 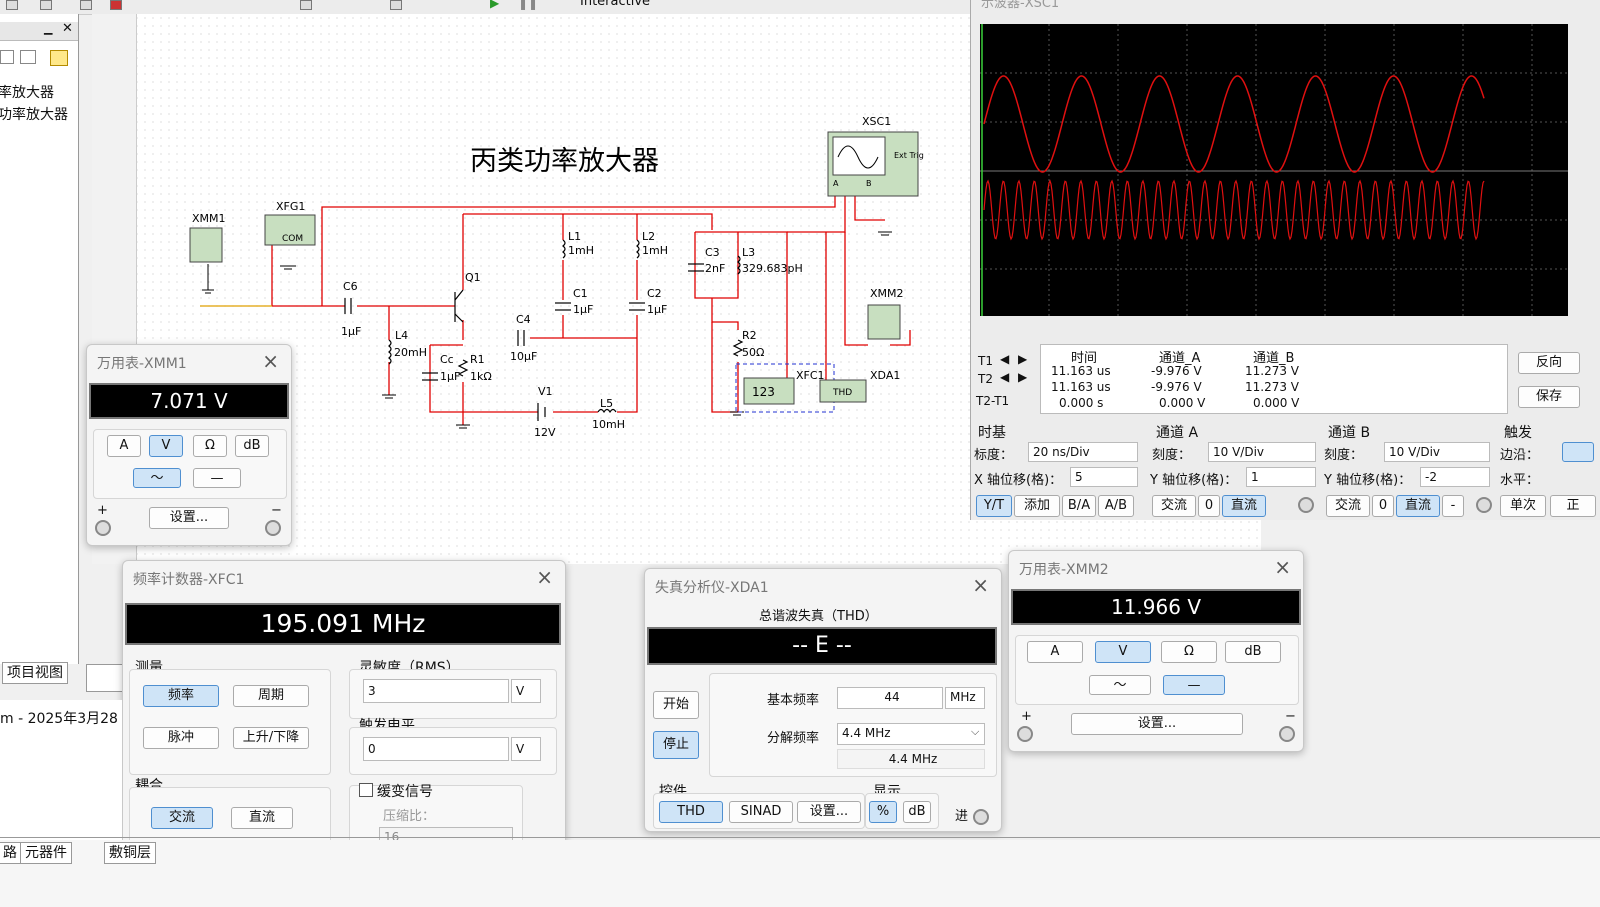 What do you see at coordinates (526, 749) in the screenshot?
I see `trigger-level-unit: V` at bounding box center [526, 749].